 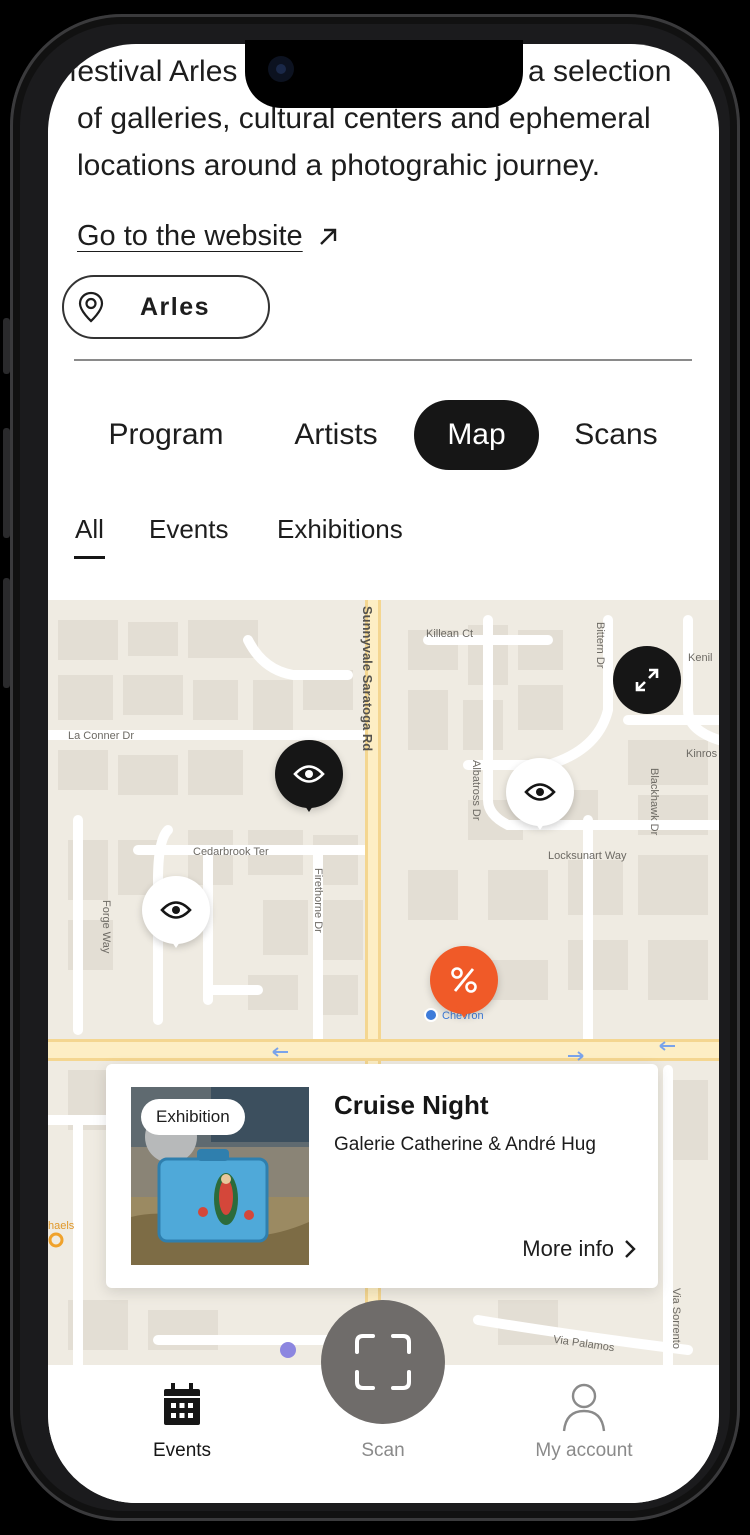 What do you see at coordinates (383, 1450) in the screenshot?
I see `nav-scan-label: Scan` at bounding box center [383, 1450].